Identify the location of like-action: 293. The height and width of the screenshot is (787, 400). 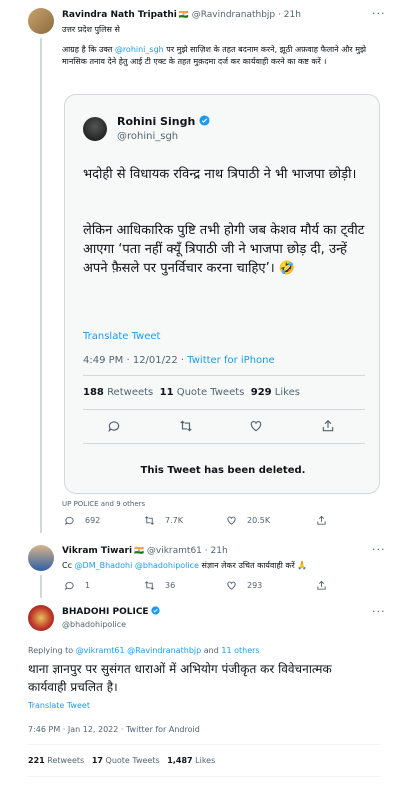
(244, 585).